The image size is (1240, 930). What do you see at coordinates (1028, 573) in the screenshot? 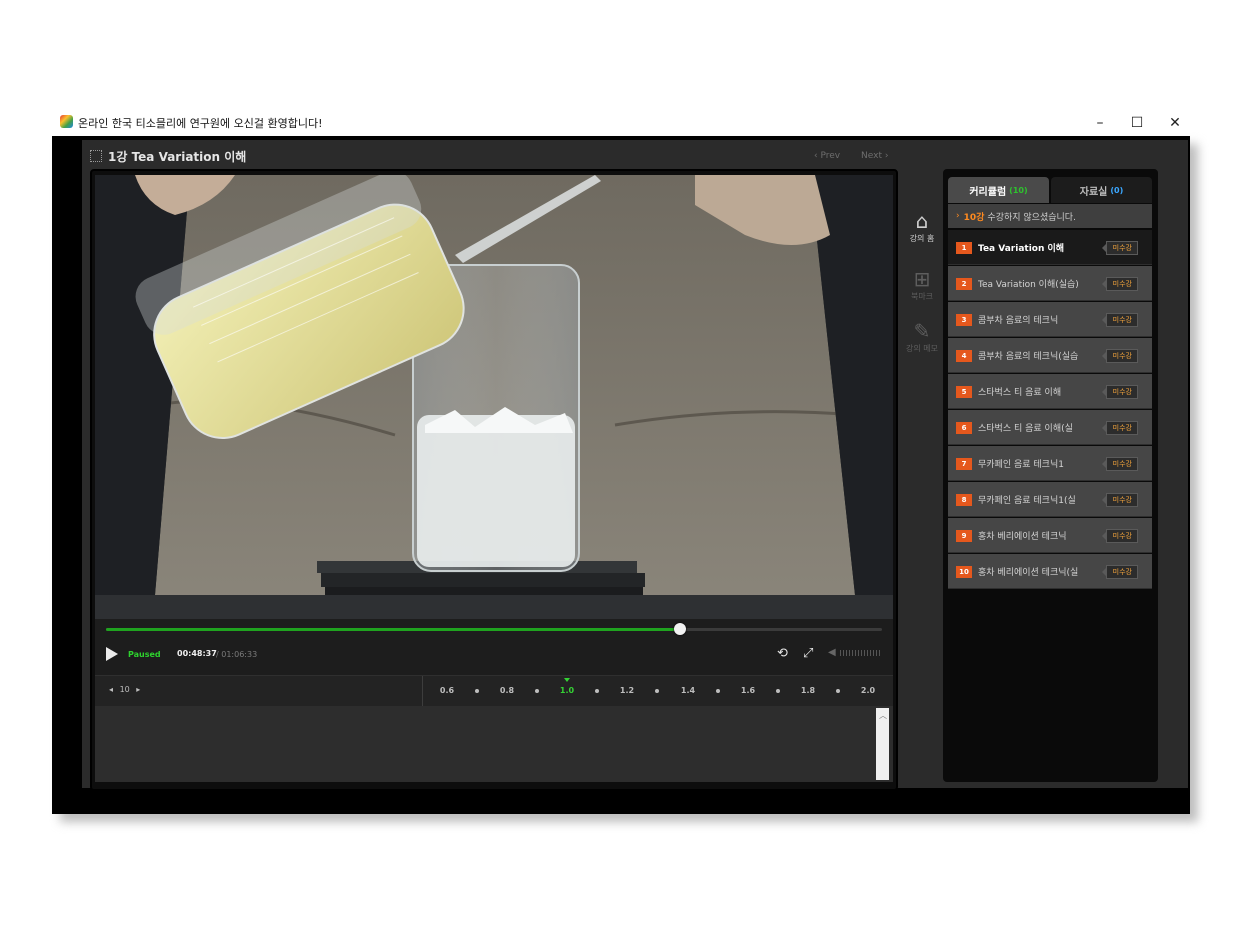
I see `lesson-title: 홍차 베리에이션 테크닉(실` at bounding box center [1028, 573].